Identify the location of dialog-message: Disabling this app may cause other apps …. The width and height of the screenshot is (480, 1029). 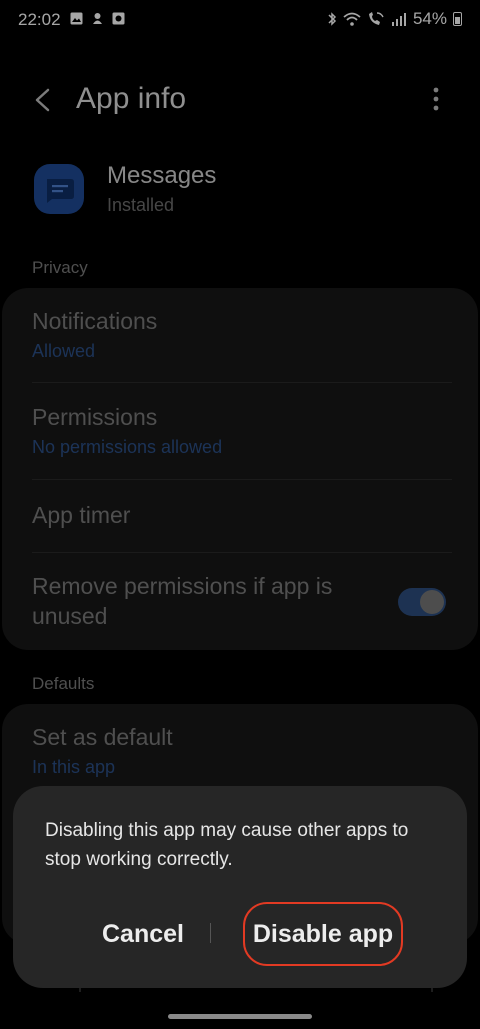
(227, 845).